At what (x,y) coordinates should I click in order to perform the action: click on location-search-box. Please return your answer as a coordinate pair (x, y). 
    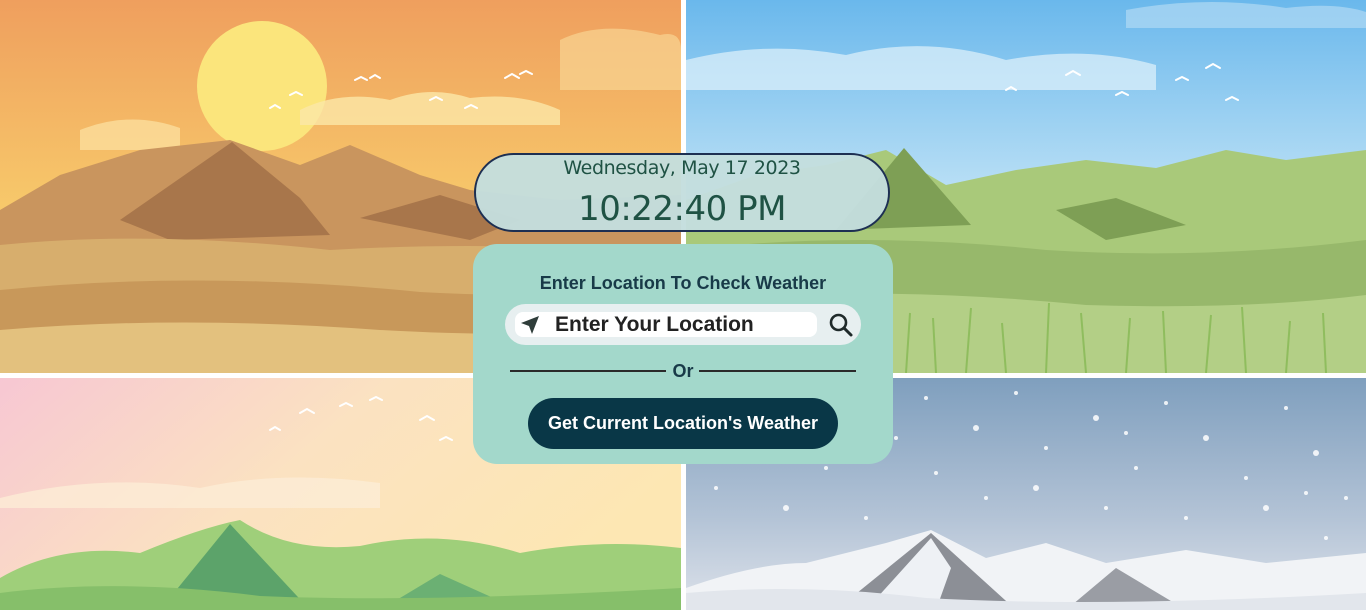
    Looking at the image, I should click on (683, 324).